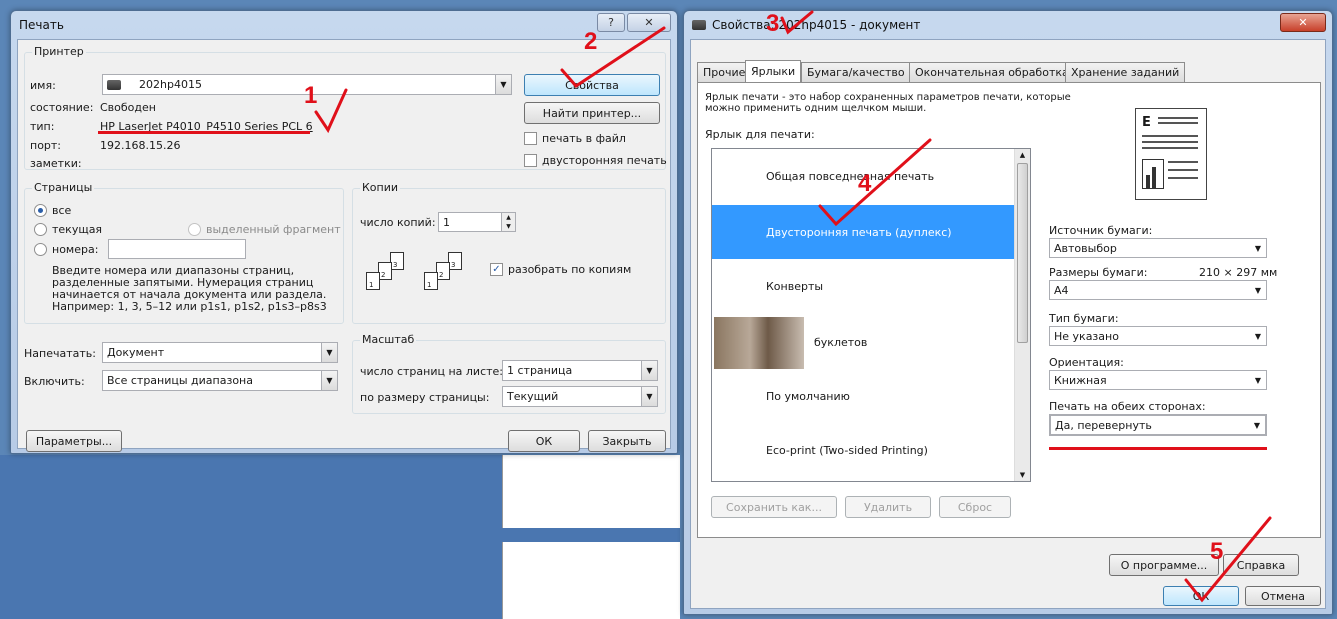 This screenshot has height=619, width=1337. I want to click on annotation-number-4: 4, so click(865, 183).